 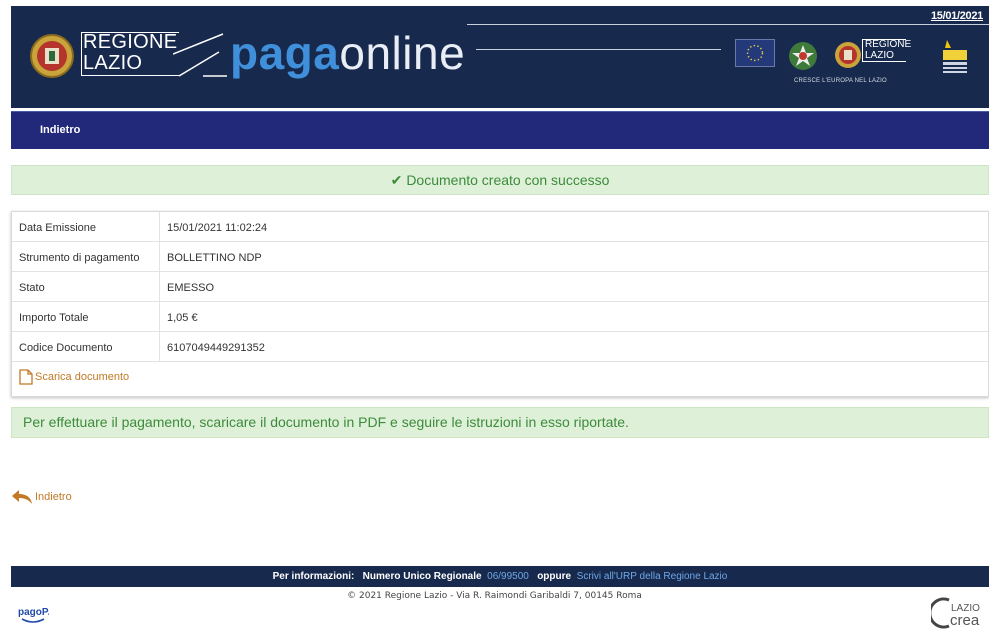 I want to click on table-row: Importo Totale 1,05 €, so click(x=500, y=317).